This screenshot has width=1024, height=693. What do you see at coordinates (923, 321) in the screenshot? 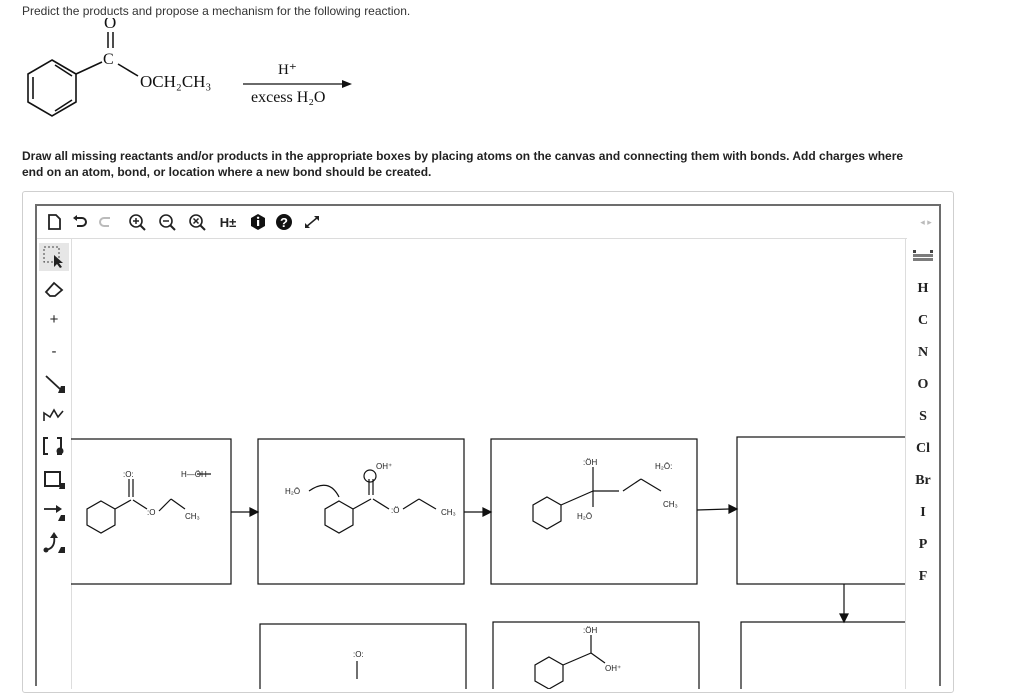
I see `atom-c-button: C` at bounding box center [923, 321].